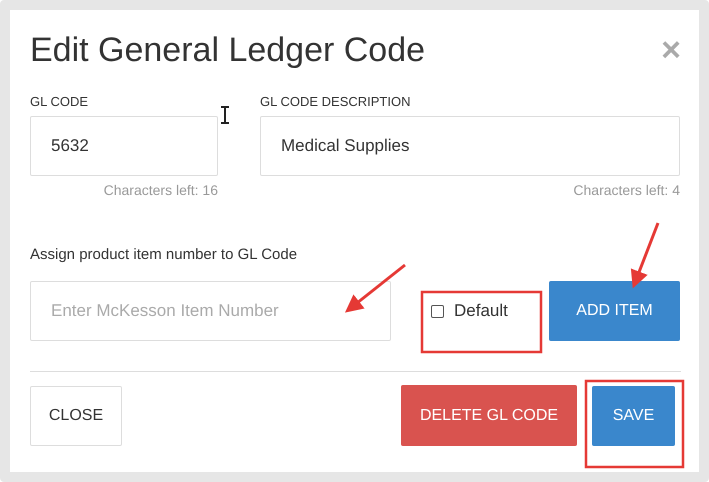 Image resolution: width=709 pixels, height=482 pixels. Describe the element at coordinates (124, 146) in the screenshot. I see `gl-code-field: 5632` at that location.